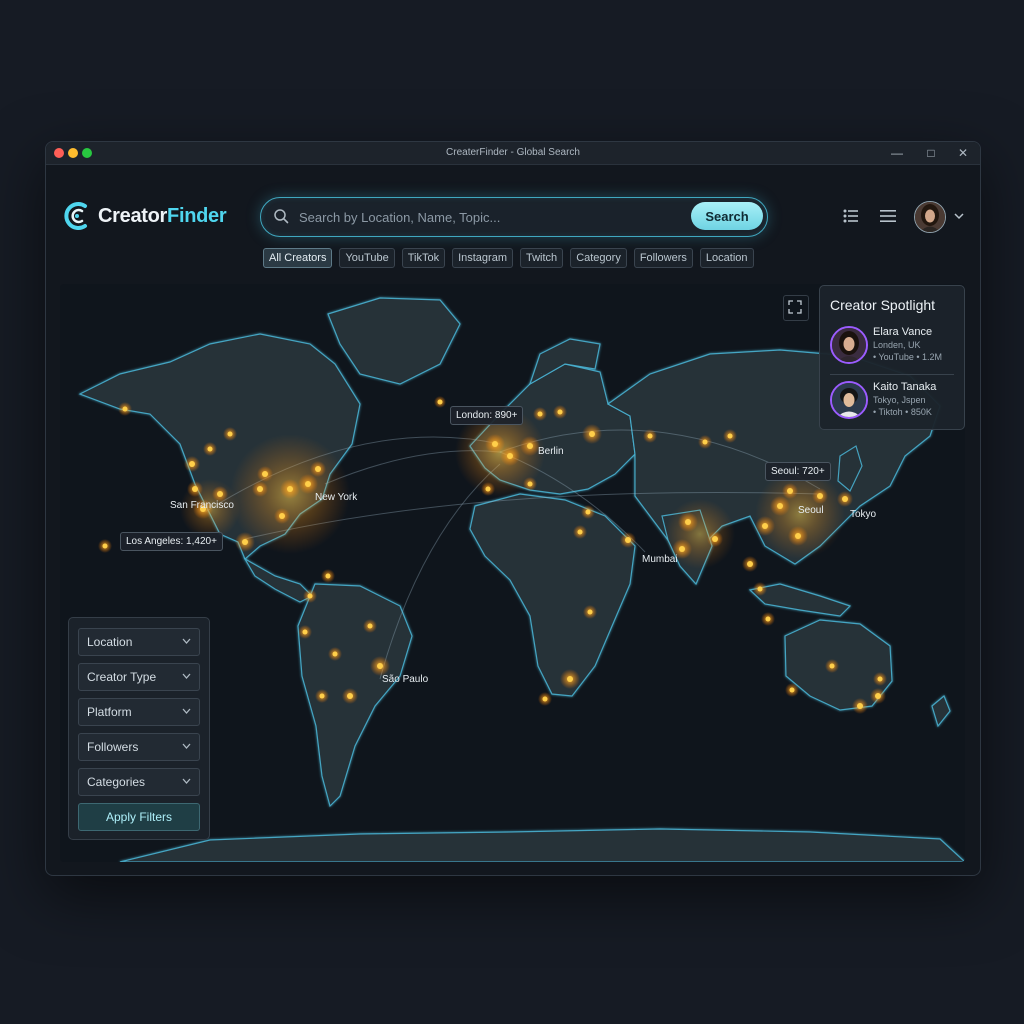  What do you see at coordinates (513, 153) in the screenshot?
I see `title-bar: CreaterFinder - Global Search — □ ✕` at bounding box center [513, 153].